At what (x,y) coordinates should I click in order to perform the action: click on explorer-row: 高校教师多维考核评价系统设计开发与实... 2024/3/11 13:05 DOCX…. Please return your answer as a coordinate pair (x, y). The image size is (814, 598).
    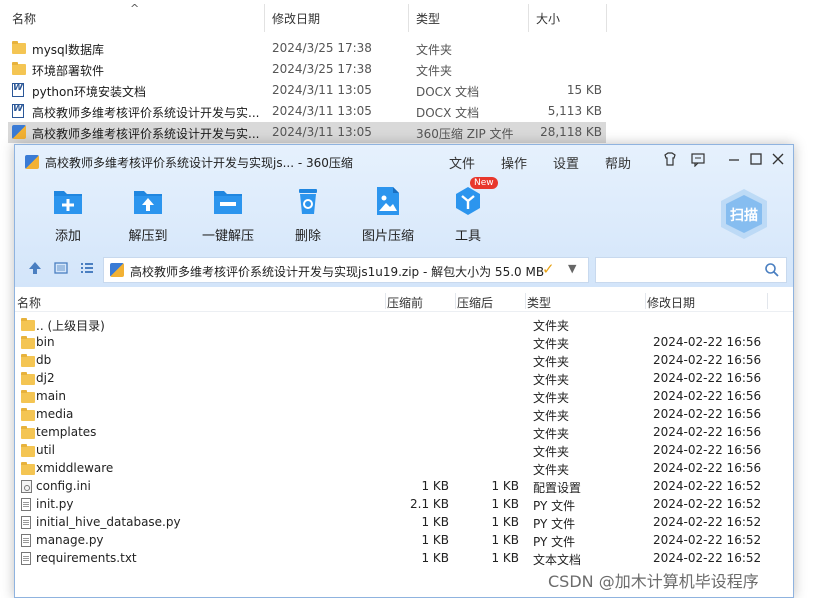
    Looking at the image, I should click on (307, 111).